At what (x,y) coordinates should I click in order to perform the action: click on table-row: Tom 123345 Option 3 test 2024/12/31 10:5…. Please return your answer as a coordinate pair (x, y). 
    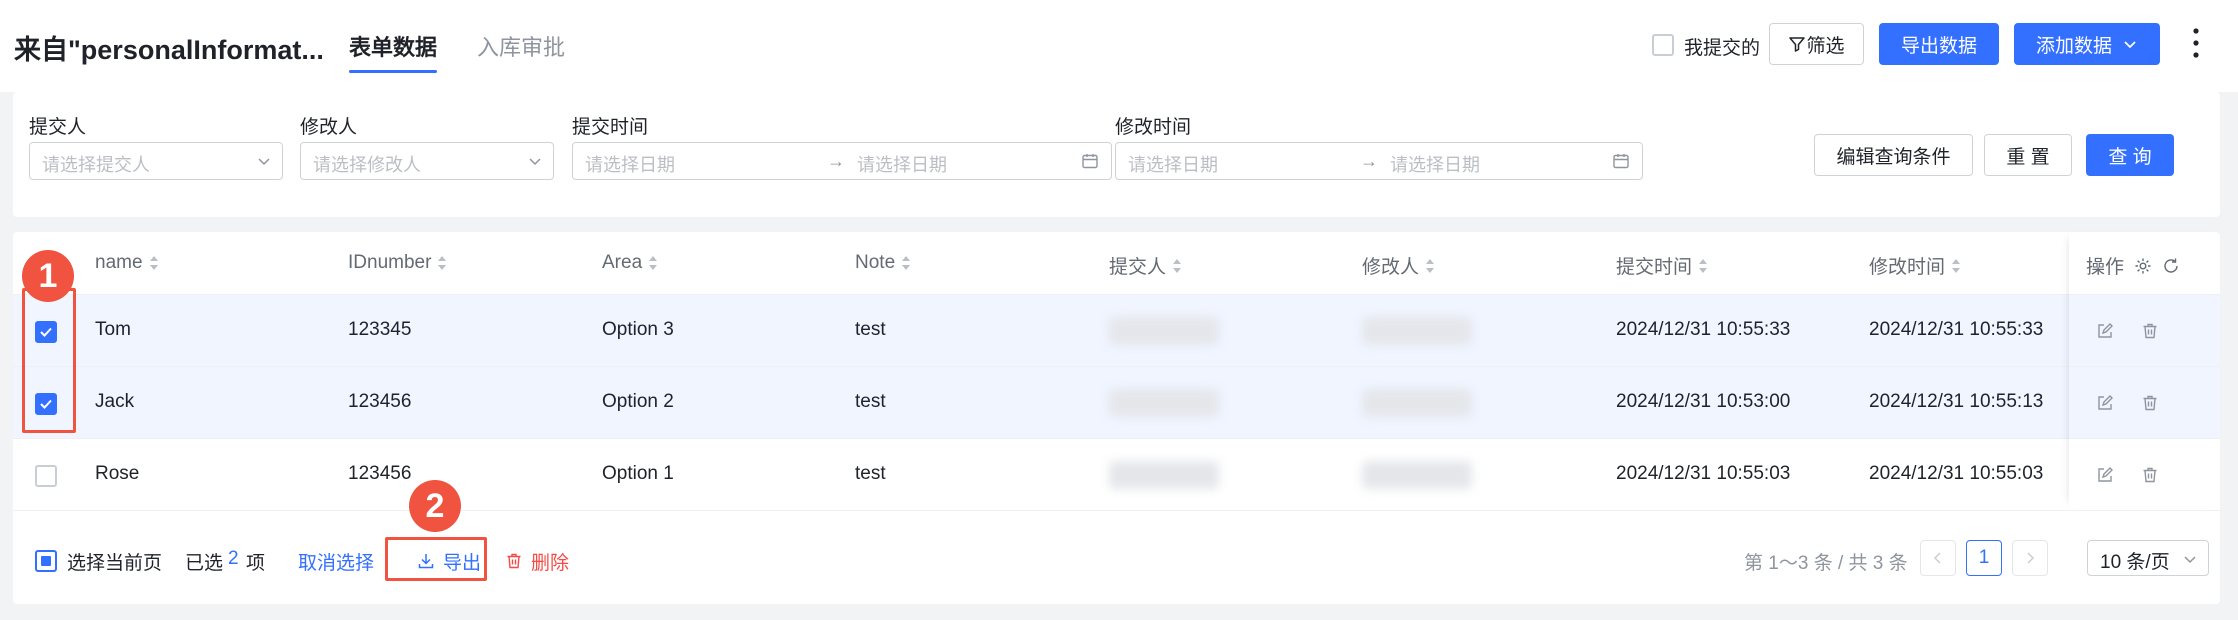
    Looking at the image, I should click on (1116, 331).